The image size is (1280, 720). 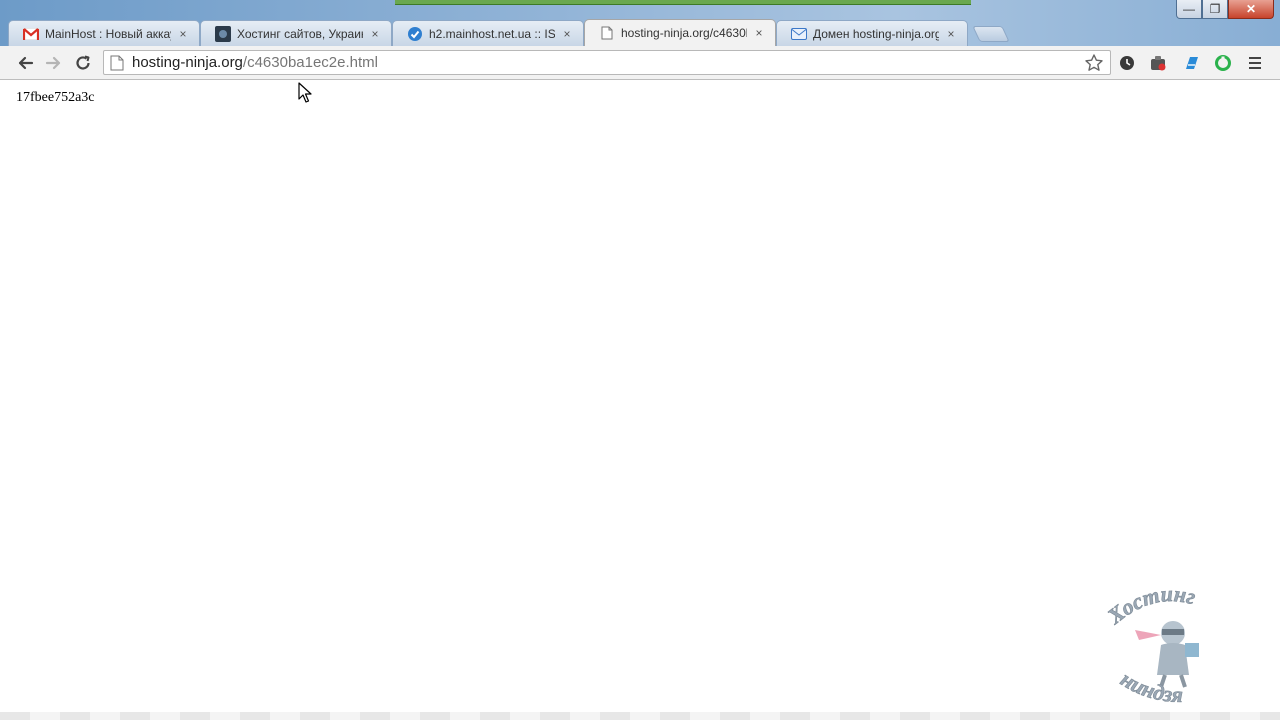 I want to click on url-text: hosting-ninja.org/c4630ba1ec2e.html, so click(x=255, y=62).